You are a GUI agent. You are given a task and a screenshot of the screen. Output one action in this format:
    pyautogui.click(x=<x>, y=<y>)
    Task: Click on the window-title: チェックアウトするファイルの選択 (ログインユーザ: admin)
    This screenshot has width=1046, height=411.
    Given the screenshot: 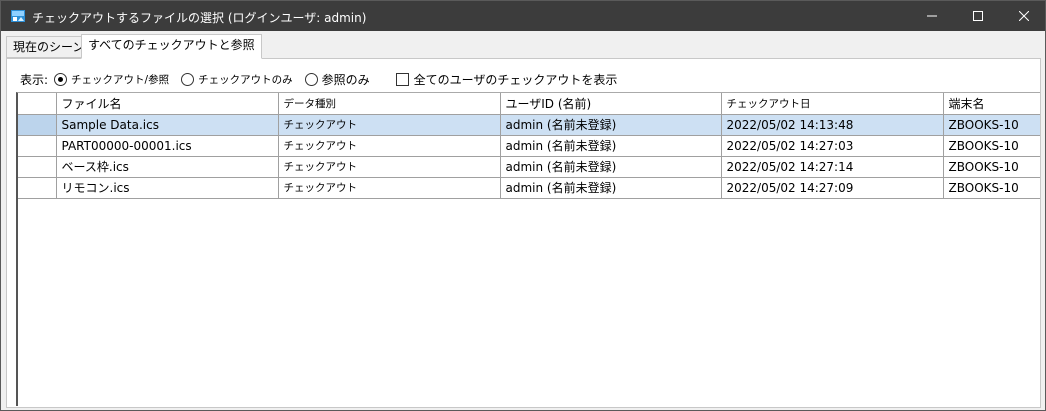 What is the action you would take?
    pyautogui.click(x=199, y=18)
    